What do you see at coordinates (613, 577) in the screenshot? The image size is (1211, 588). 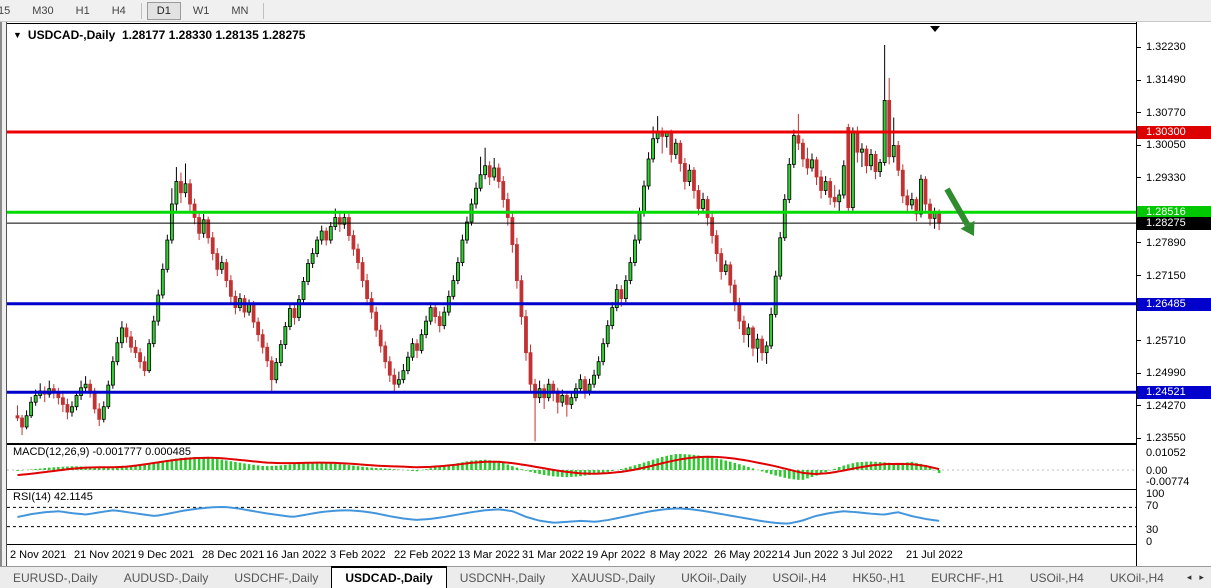 I see `tab-xauusddaily: XAUUSD-,Daily` at bounding box center [613, 577].